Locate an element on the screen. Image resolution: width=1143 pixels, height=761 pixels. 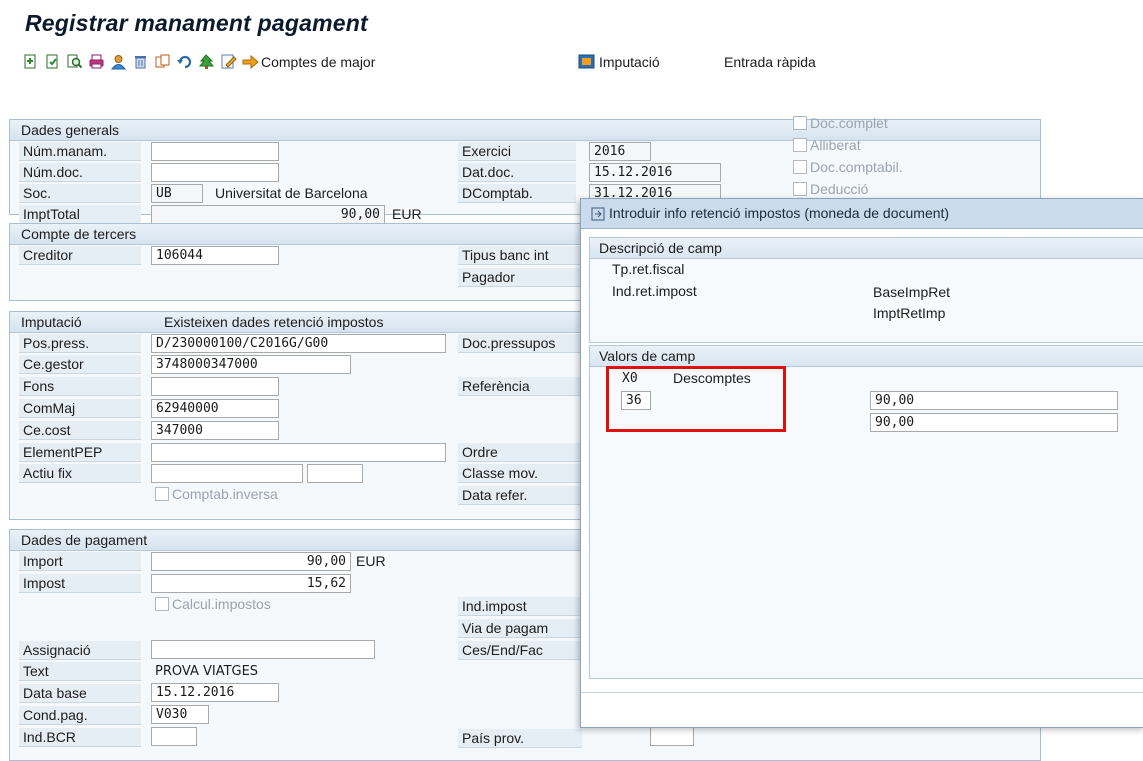
referencia-label: Referència is located at coordinates (520, 386).